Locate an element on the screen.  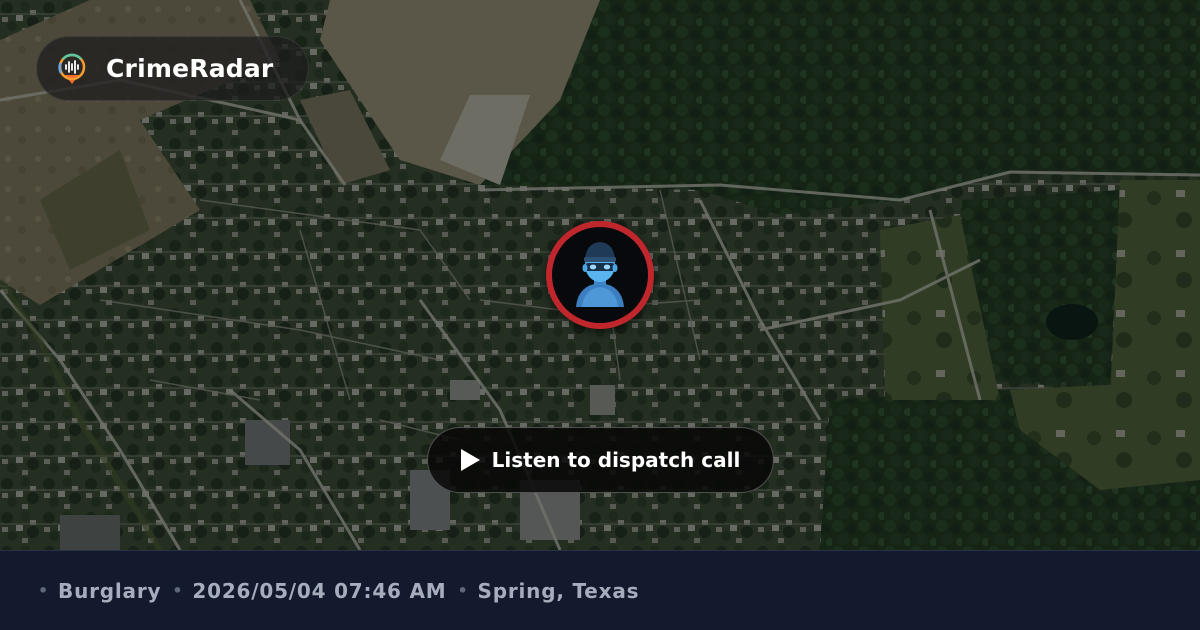
brand-badge: CrimeRadar is located at coordinates (172, 68).